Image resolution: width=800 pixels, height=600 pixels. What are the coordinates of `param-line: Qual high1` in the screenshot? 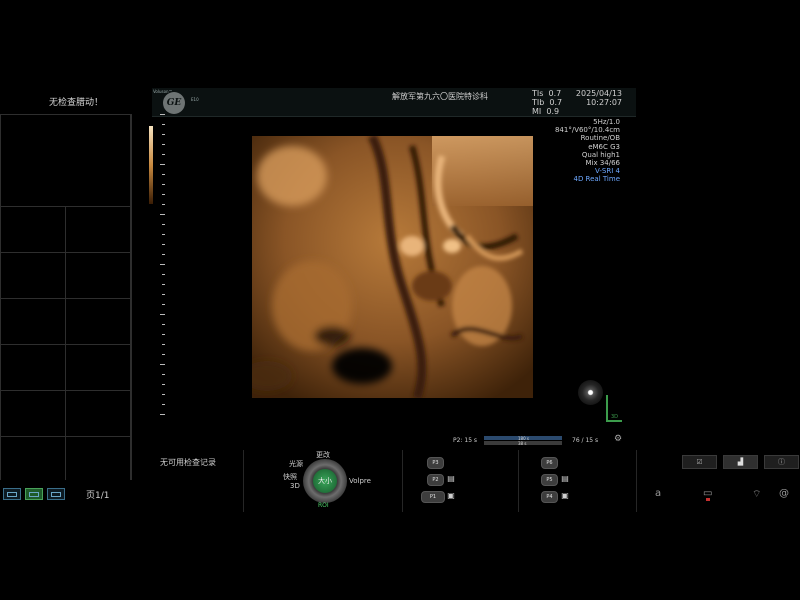 It's located at (600, 154).